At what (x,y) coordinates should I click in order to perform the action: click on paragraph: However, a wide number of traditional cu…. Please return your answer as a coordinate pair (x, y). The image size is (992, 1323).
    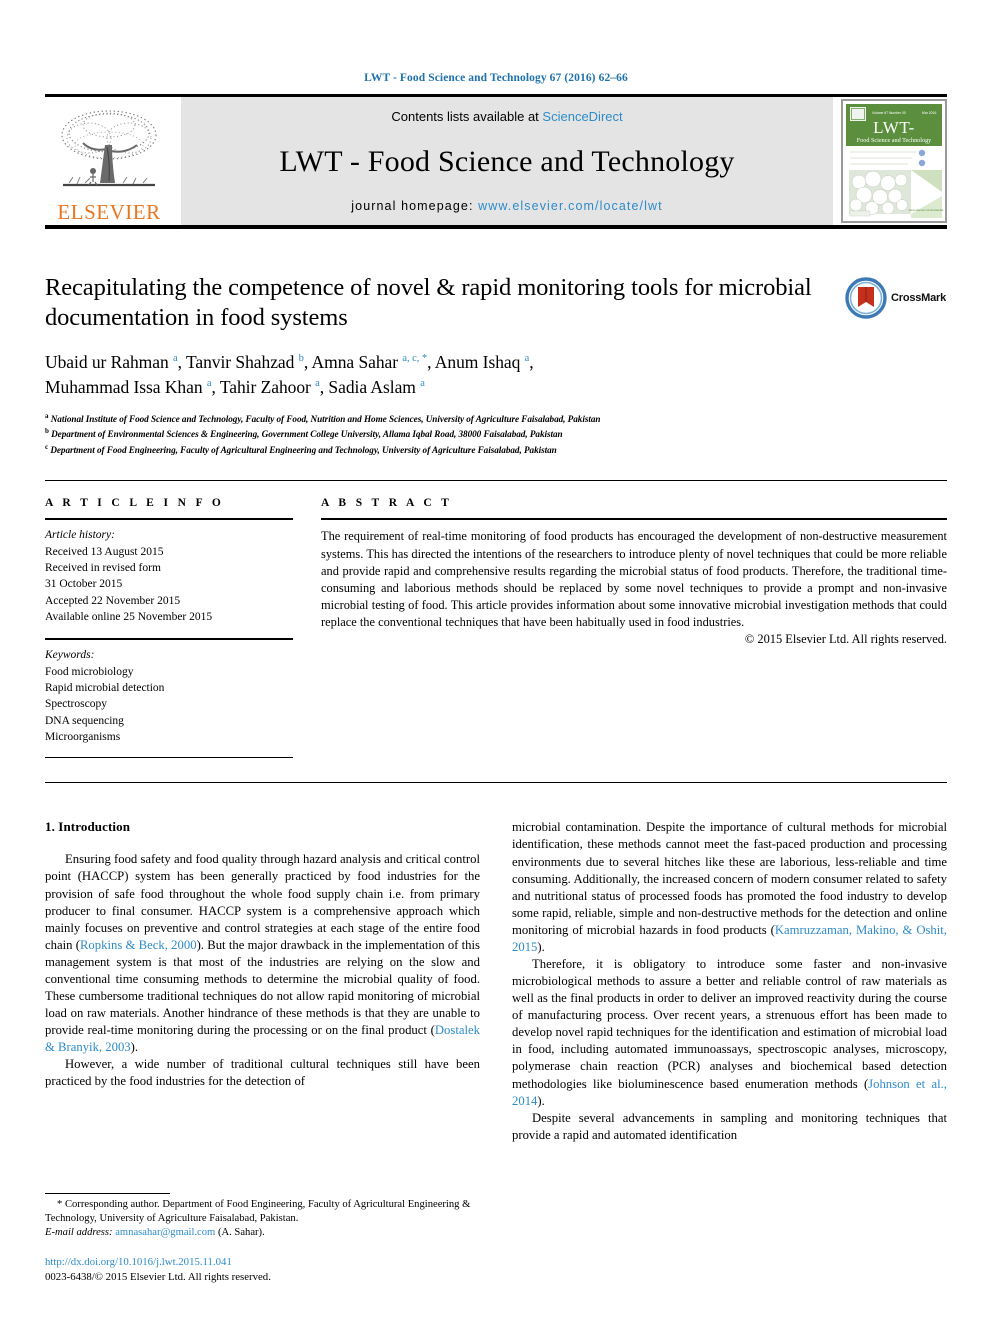
    Looking at the image, I should click on (262, 1073).